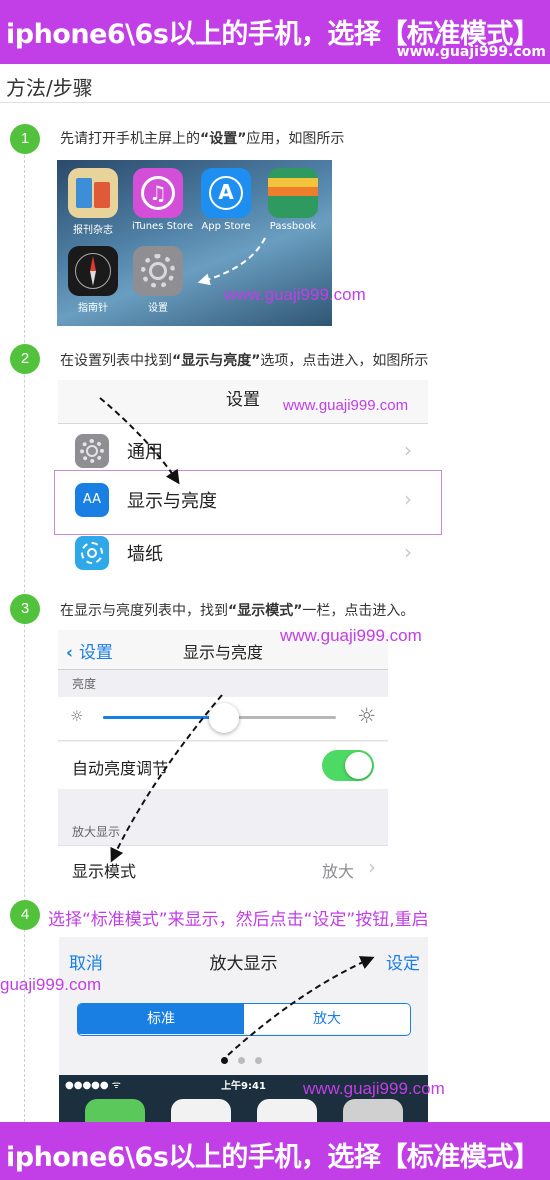  What do you see at coordinates (337, 871) in the screenshot?
I see `display-mode-value: 放大` at bounding box center [337, 871].